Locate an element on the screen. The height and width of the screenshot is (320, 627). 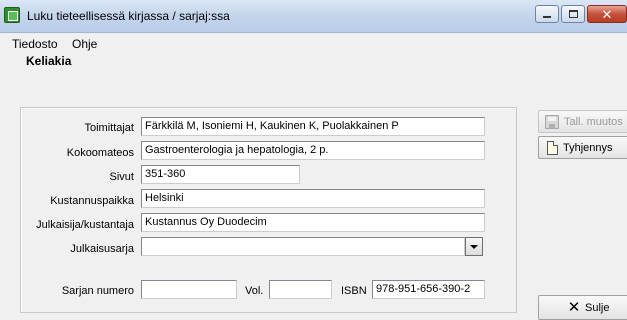
julkaisija-field: Kustannus Oy Duodecim is located at coordinates (313, 222).